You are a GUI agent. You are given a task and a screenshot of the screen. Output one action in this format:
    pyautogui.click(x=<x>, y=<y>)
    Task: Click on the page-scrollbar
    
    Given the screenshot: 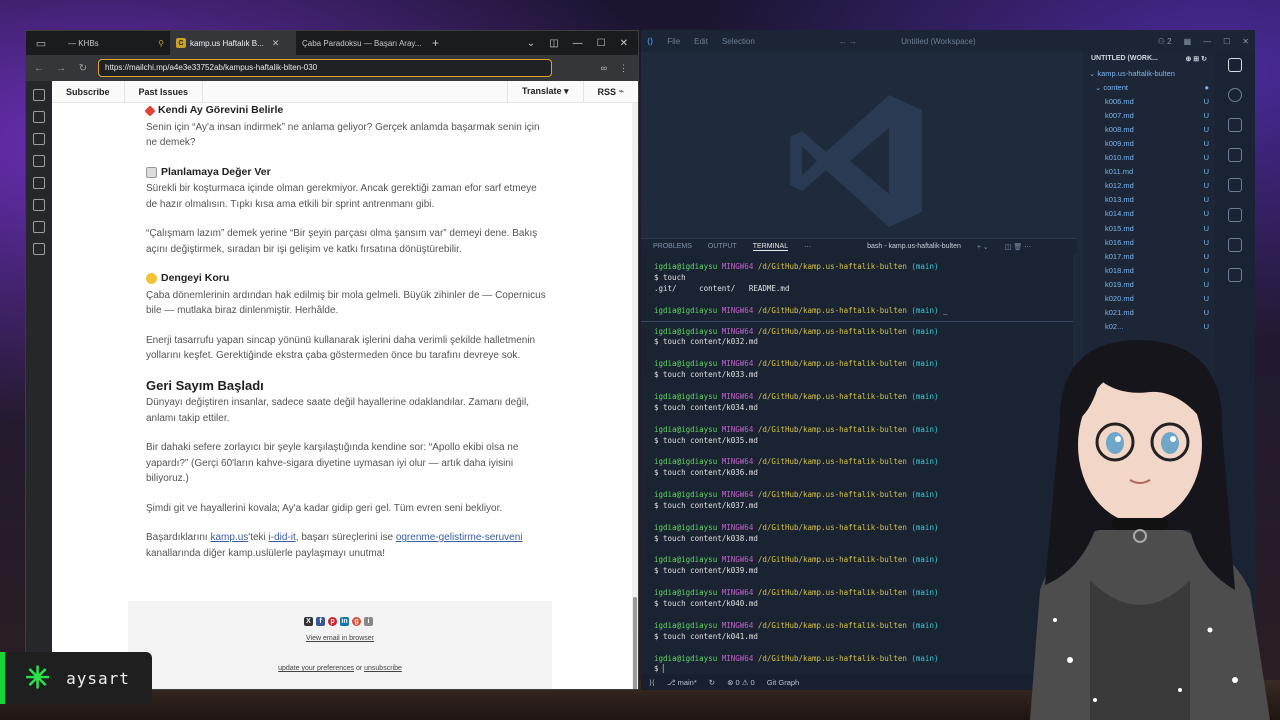 What is the action you would take?
    pyautogui.click(x=635, y=396)
    